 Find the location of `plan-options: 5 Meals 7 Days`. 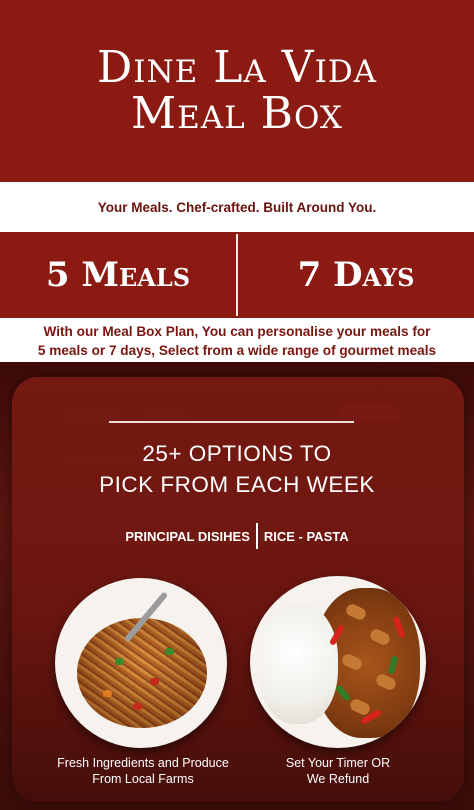

plan-options: 5 Meals 7 Days is located at coordinates (237, 275).